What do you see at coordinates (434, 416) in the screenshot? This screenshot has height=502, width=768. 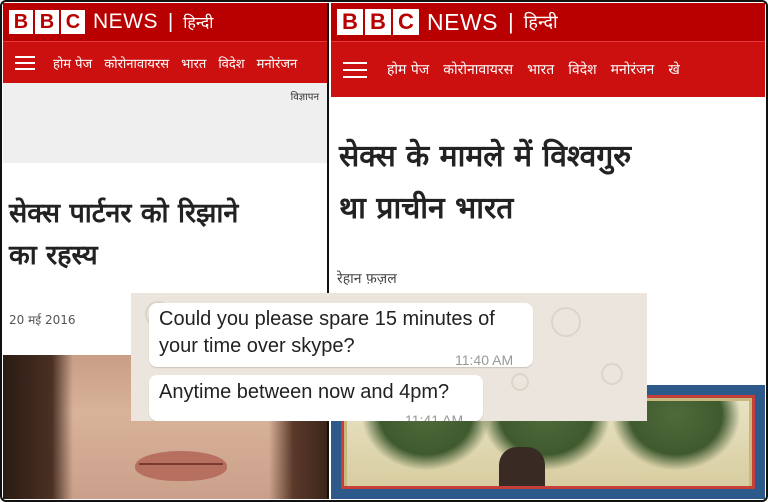 I see `message-timestamp: 11:41 AM` at bounding box center [434, 416].